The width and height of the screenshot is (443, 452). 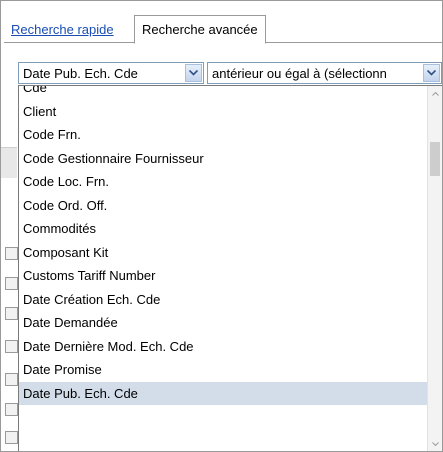 What do you see at coordinates (223, 229) in the screenshot?
I see `dropdown-option: Commodités` at bounding box center [223, 229].